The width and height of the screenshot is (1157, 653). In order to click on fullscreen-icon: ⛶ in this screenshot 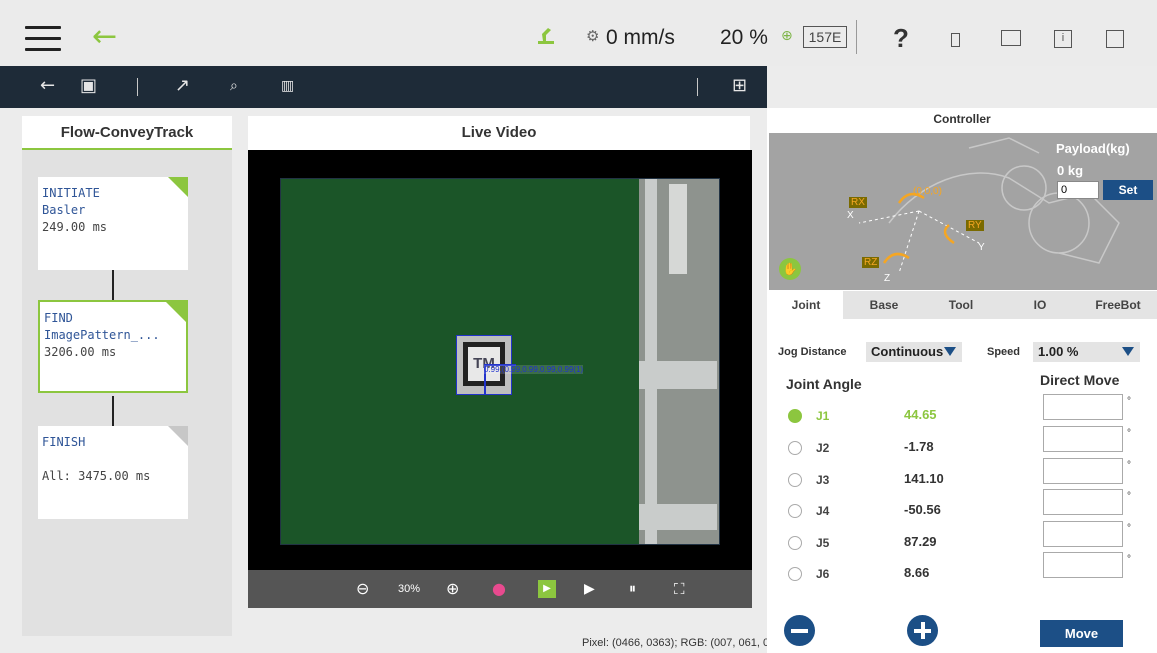, I will do `click(679, 589)`.